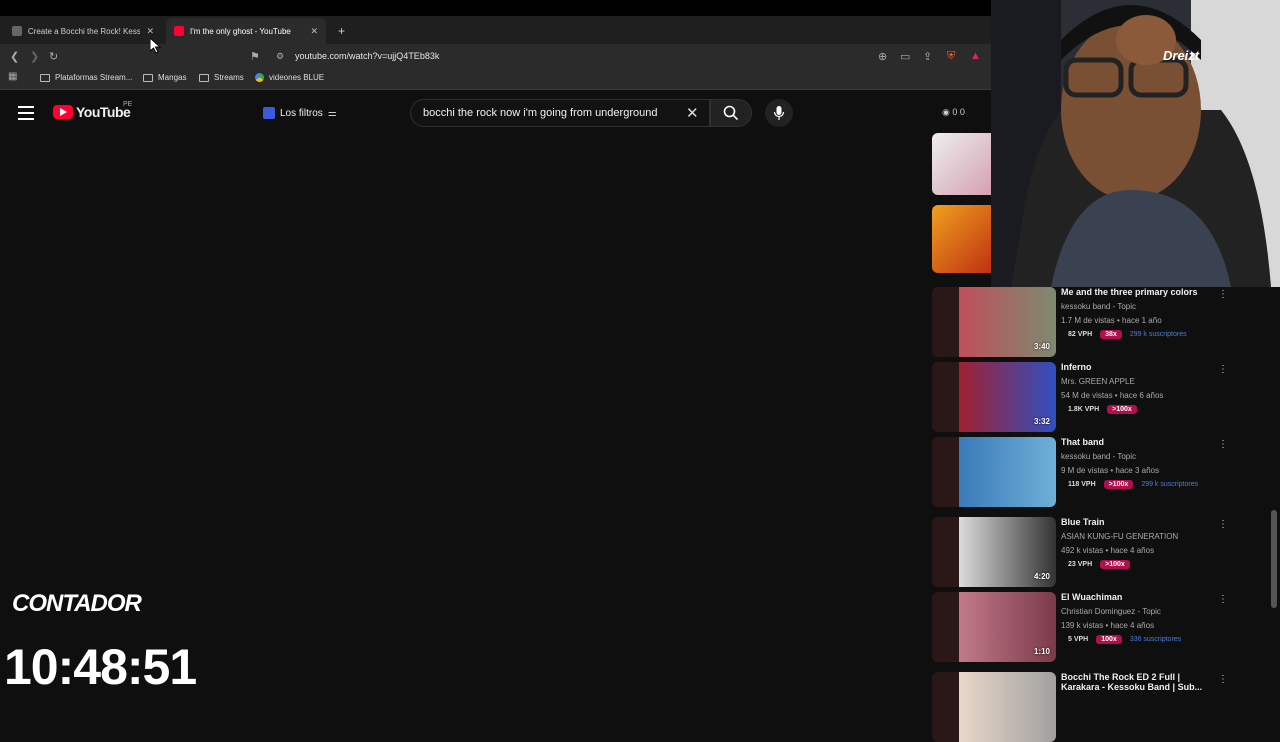  What do you see at coordinates (367, 56) in the screenshot?
I see `url-text: youtube.com/watch?v=ujjQ4TEb83k` at bounding box center [367, 56].